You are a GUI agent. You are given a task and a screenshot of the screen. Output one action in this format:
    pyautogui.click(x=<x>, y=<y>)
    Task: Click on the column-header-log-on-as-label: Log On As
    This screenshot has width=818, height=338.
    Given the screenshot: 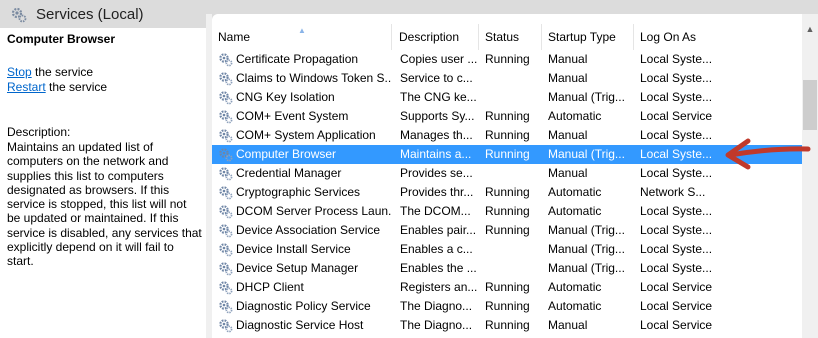 What is the action you would take?
    pyautogui.click(x=668, y=37)
    